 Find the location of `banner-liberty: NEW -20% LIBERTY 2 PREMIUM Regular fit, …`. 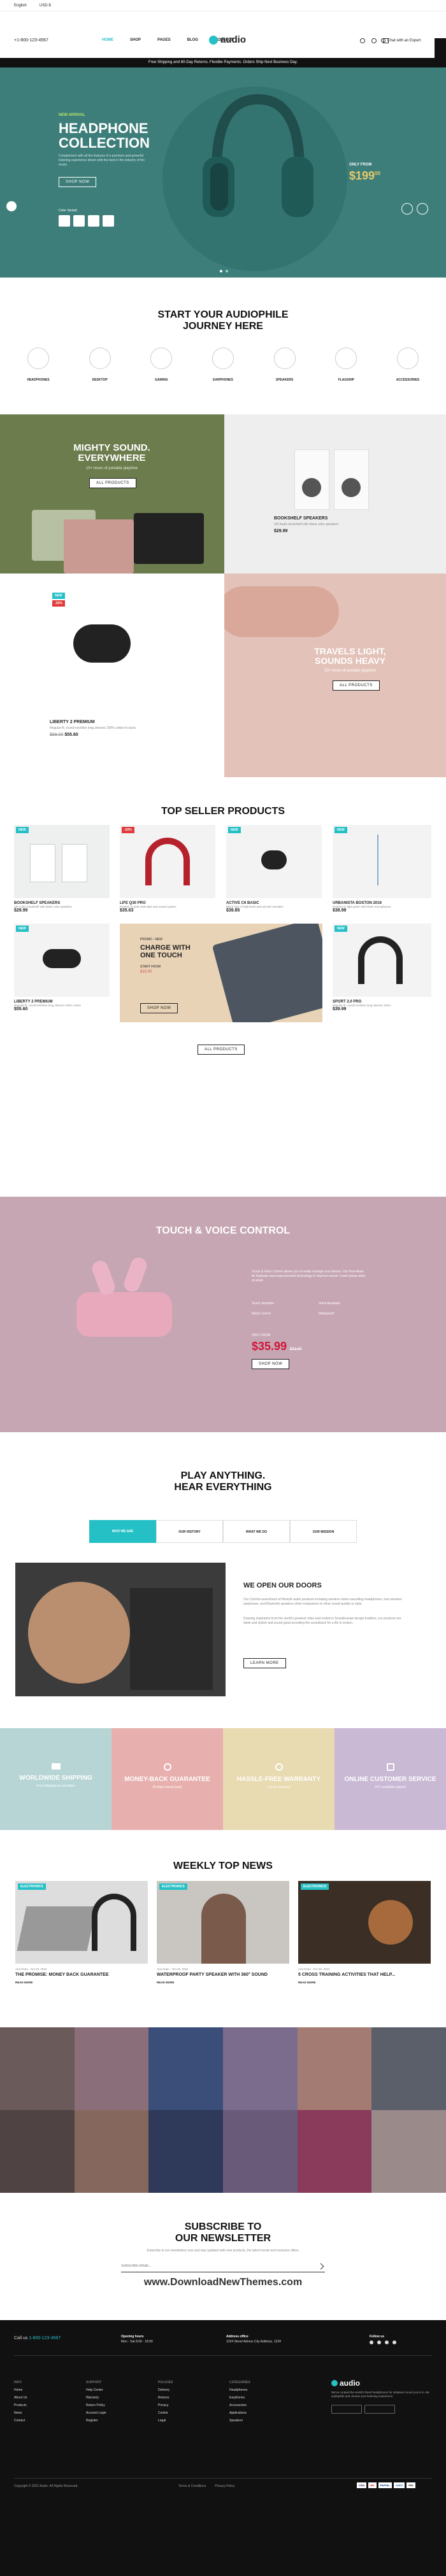

banner-liberty: NEW -20% LIBERTY 2 PREMIUM Regular fit, … is located at coordinates (112, 676).